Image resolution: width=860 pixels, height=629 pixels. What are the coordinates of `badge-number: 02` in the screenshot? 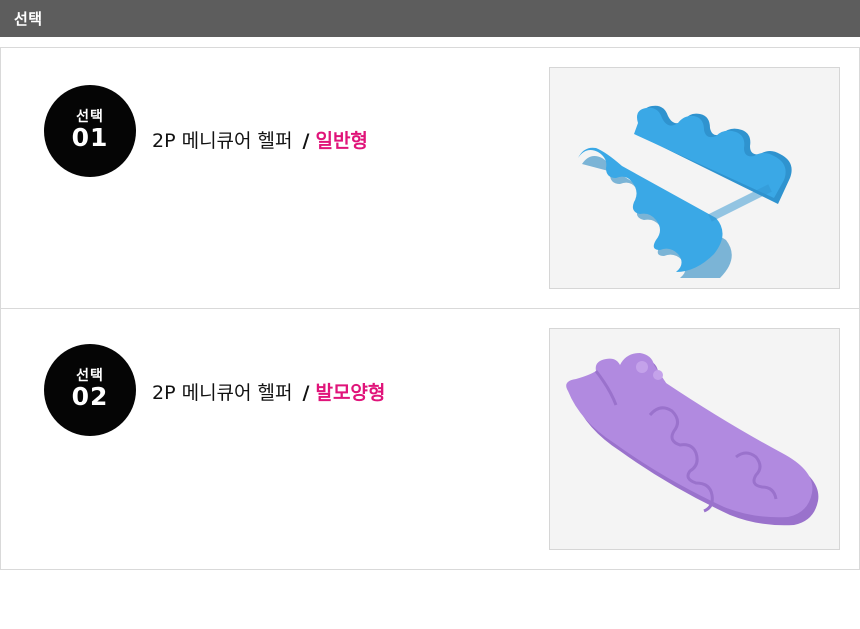 It's located at (90, 396).